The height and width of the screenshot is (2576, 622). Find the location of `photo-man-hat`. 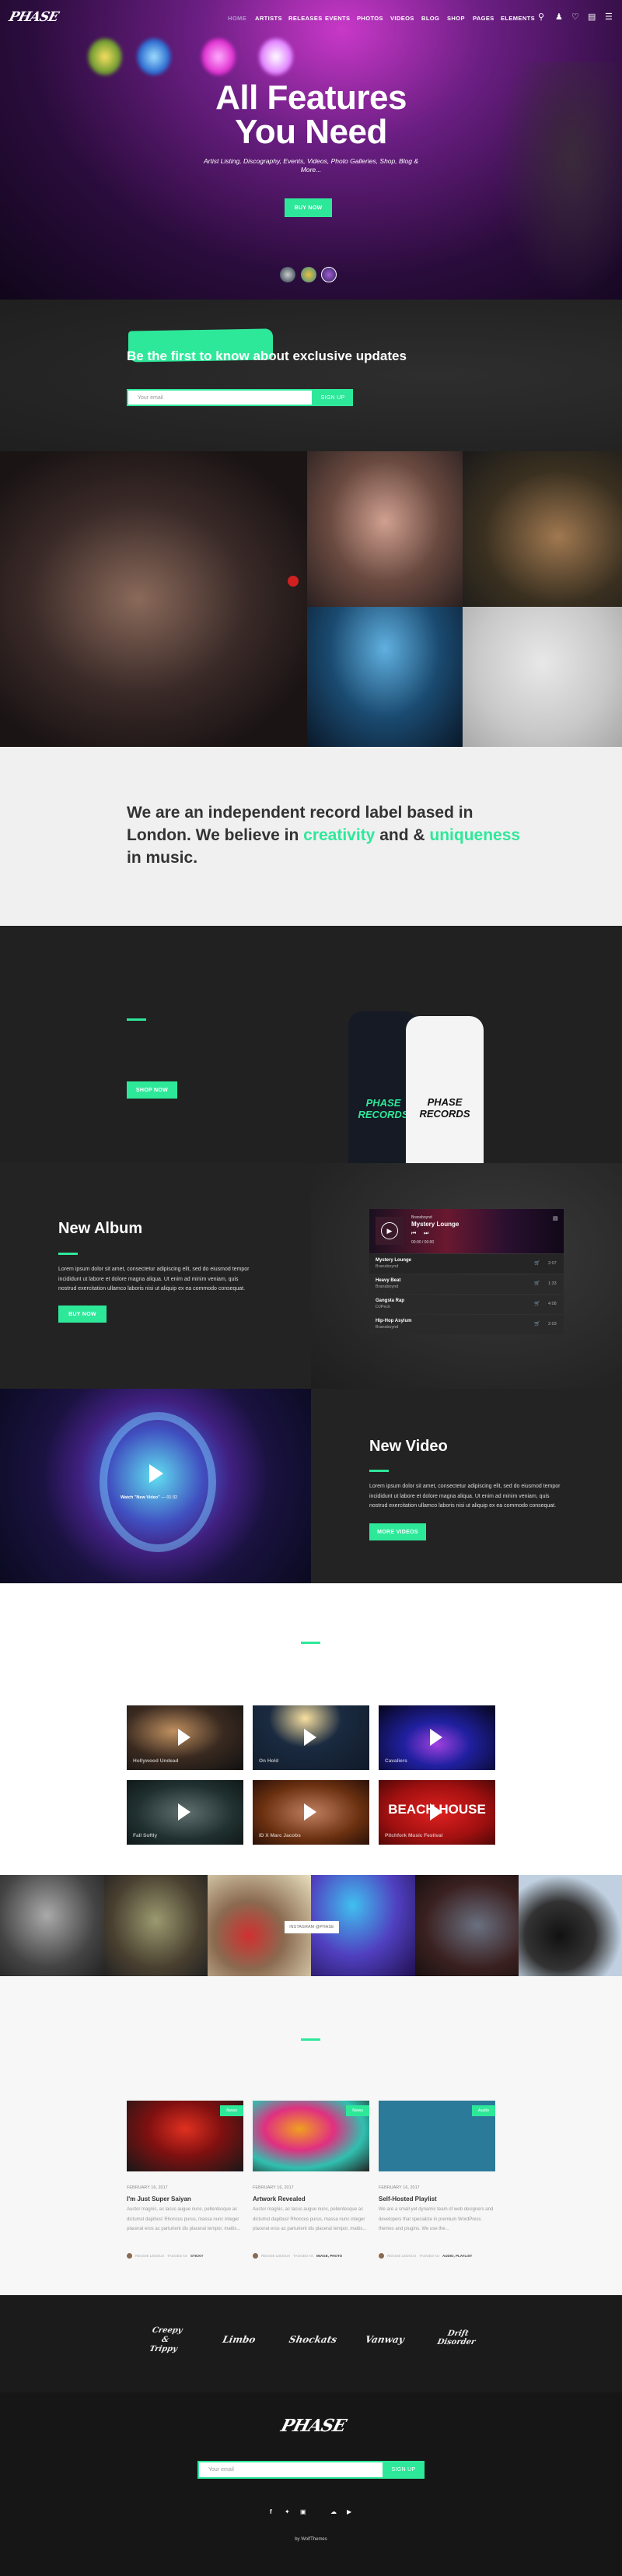

photo-man-hat is located at coordinates (542, 677).